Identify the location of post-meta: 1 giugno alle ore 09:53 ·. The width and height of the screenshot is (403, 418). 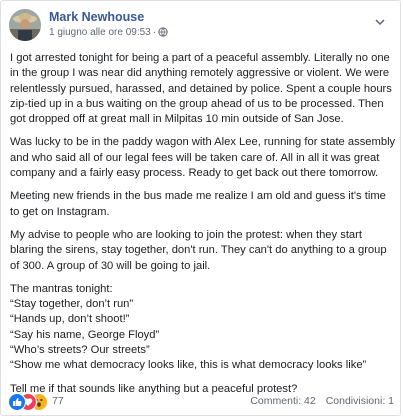
(108, 33).